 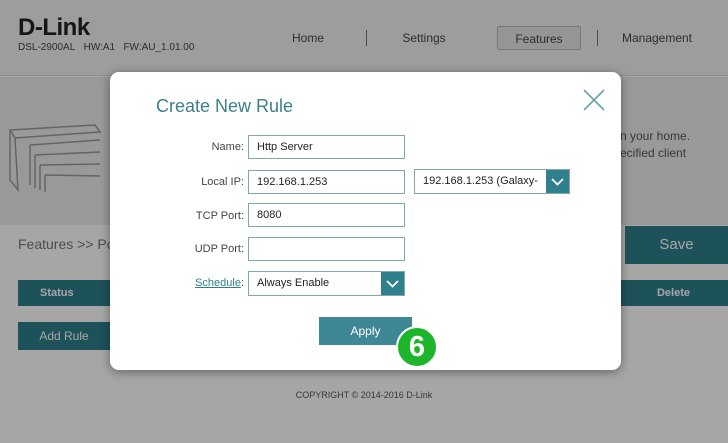 I want to click on udp-port-field, so click(x=326, y=249).